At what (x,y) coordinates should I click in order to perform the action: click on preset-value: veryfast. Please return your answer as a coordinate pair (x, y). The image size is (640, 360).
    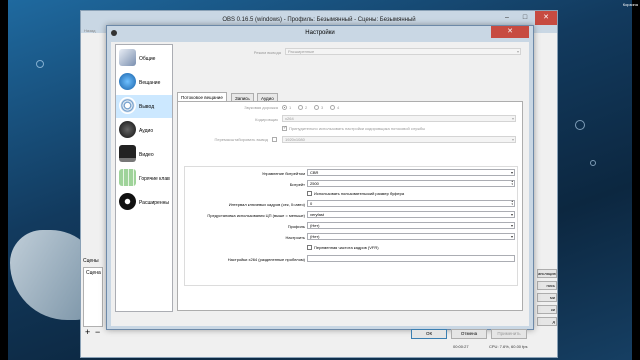
    Looking at the image, I should click on (317, 214).